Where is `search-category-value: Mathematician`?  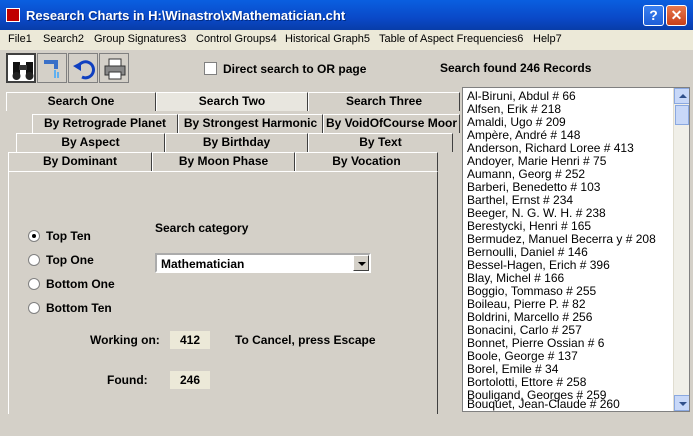 search-category-value: Mathematician is located at coordinates (203, 264).